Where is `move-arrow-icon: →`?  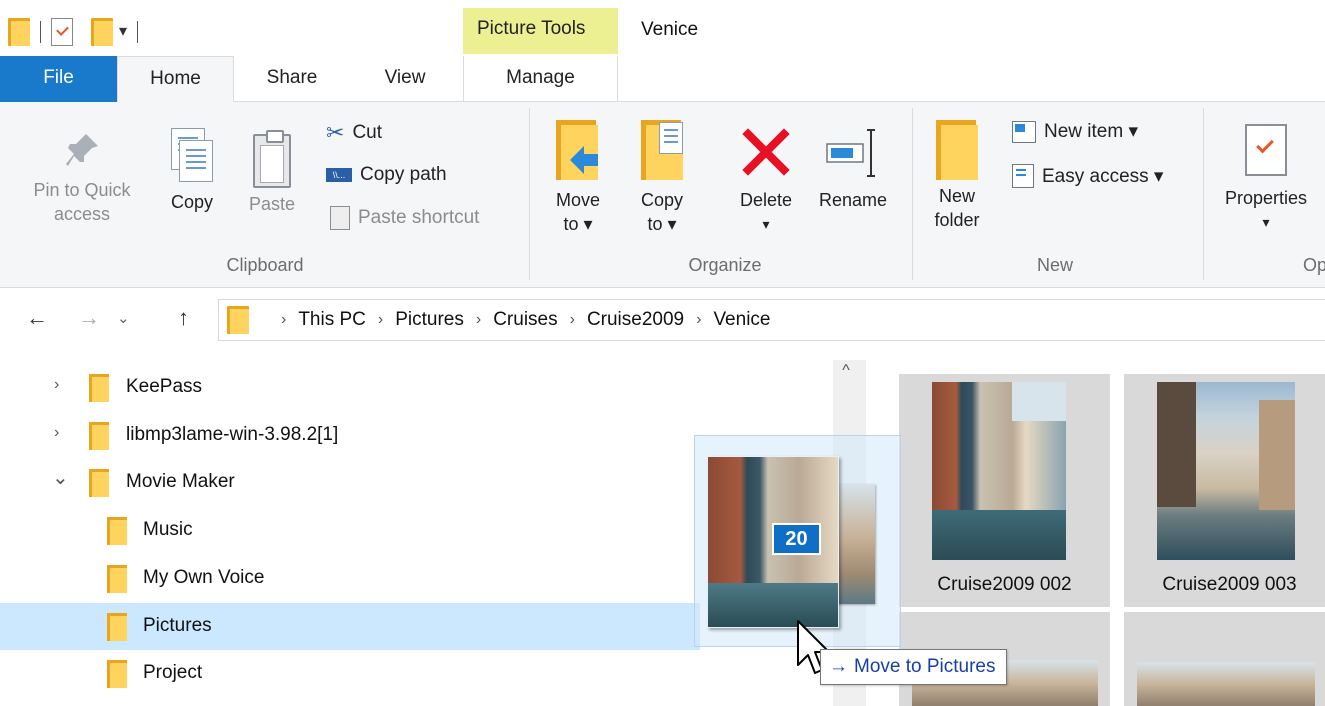 move-arrow-icon: → is located at coordinates (838, 666).